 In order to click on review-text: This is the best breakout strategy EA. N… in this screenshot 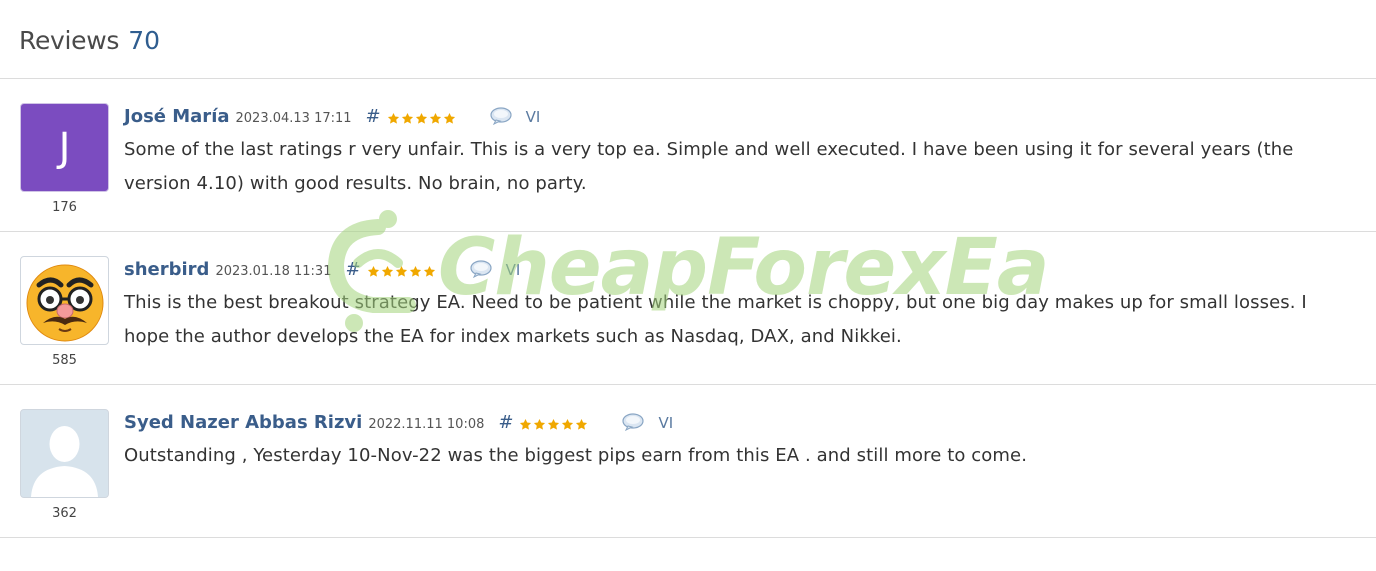, I will do `click(715, 319)`.